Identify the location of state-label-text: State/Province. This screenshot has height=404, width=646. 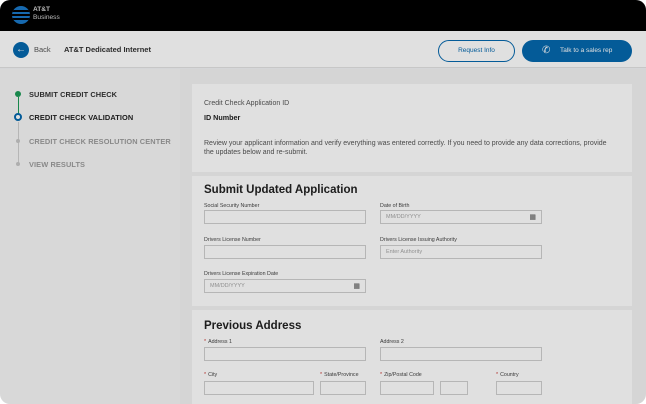
(341, 375).